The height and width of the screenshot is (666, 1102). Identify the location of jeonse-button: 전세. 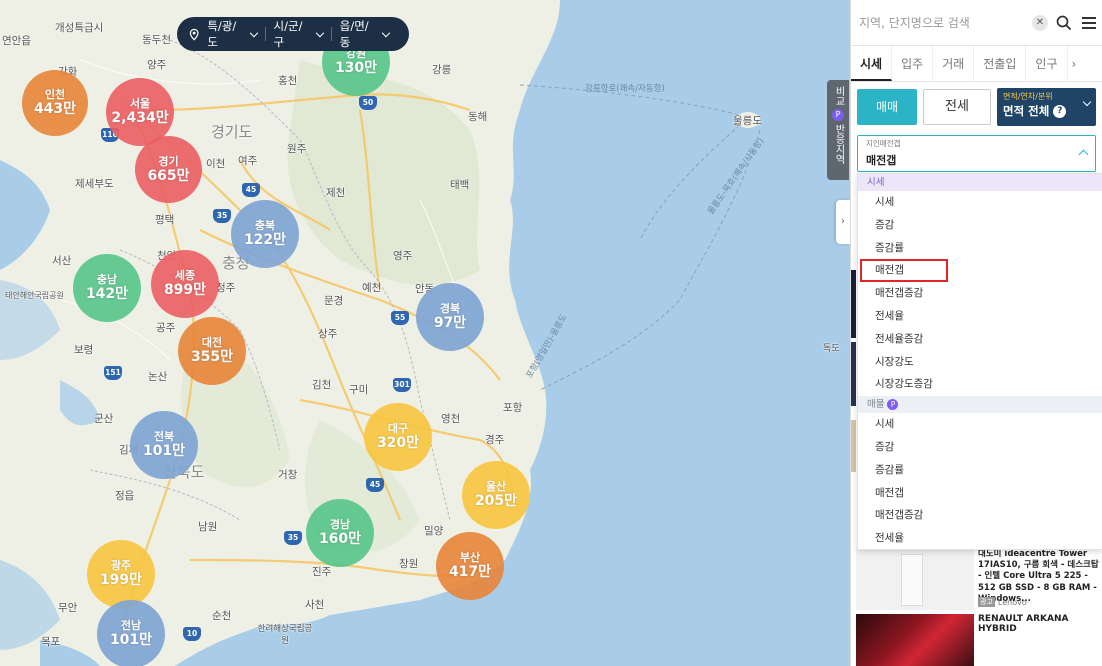
(957, 107).